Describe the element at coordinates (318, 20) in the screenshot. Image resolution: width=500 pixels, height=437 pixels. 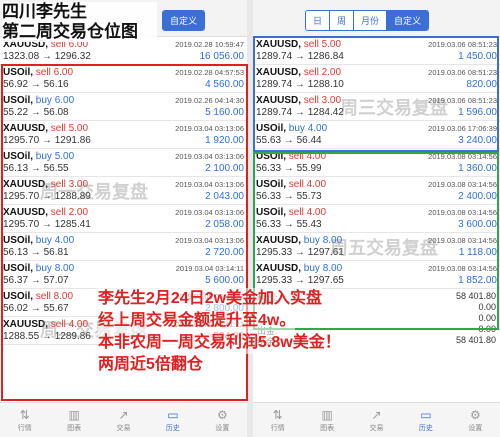
I see `period-day-button: 日` at that location.